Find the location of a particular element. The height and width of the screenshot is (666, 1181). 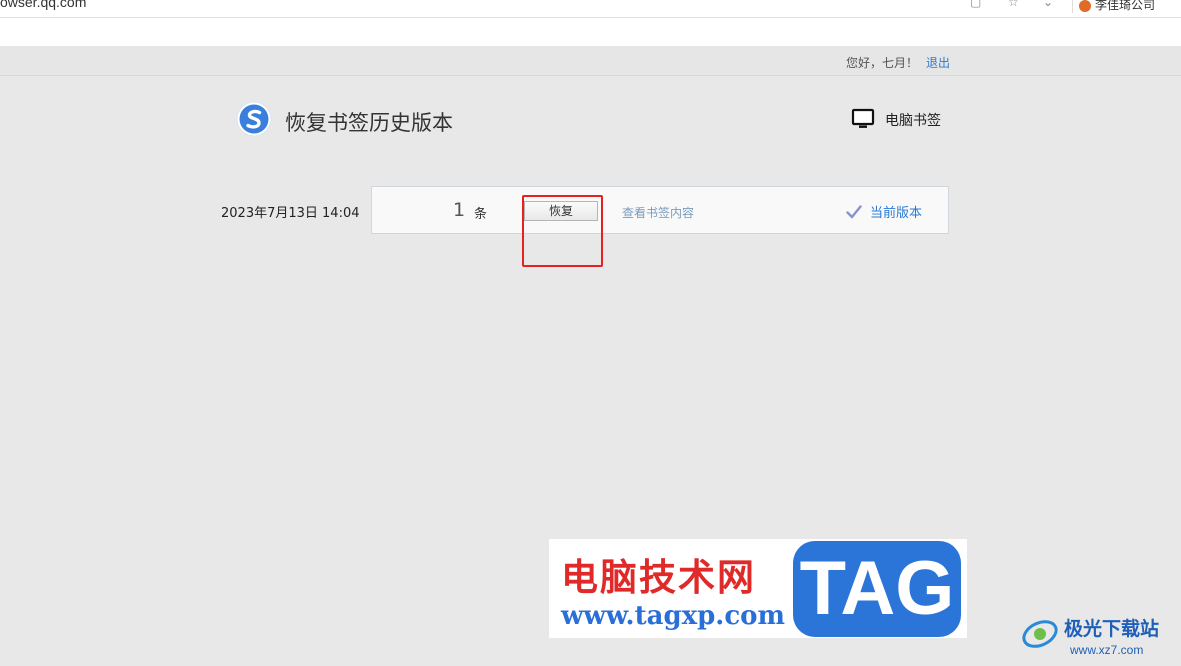

sogou-logo-icon is located at coordinates (254, 119).